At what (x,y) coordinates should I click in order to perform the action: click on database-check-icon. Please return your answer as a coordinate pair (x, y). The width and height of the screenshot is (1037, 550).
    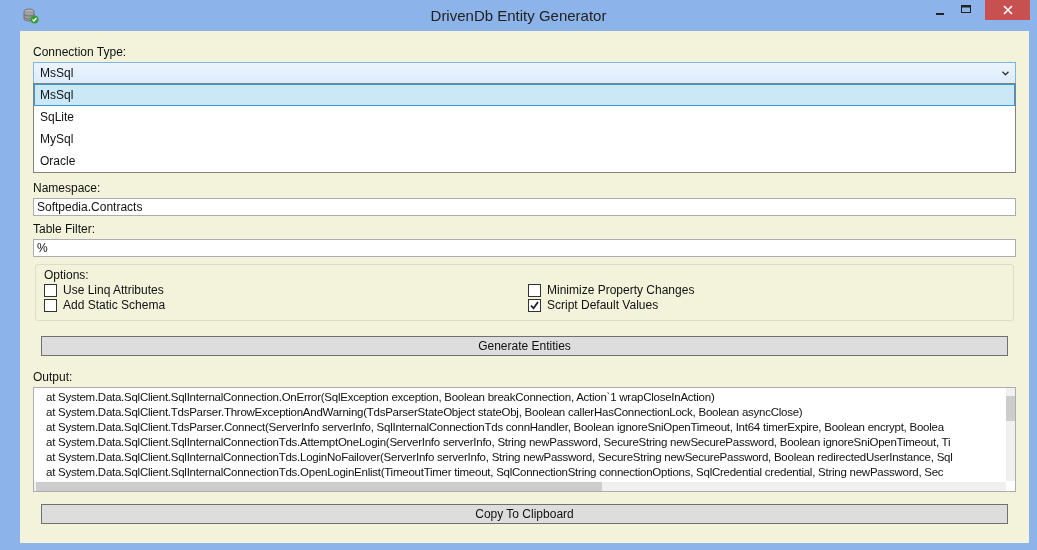
    Looking at the image, I should click on (31, 15).